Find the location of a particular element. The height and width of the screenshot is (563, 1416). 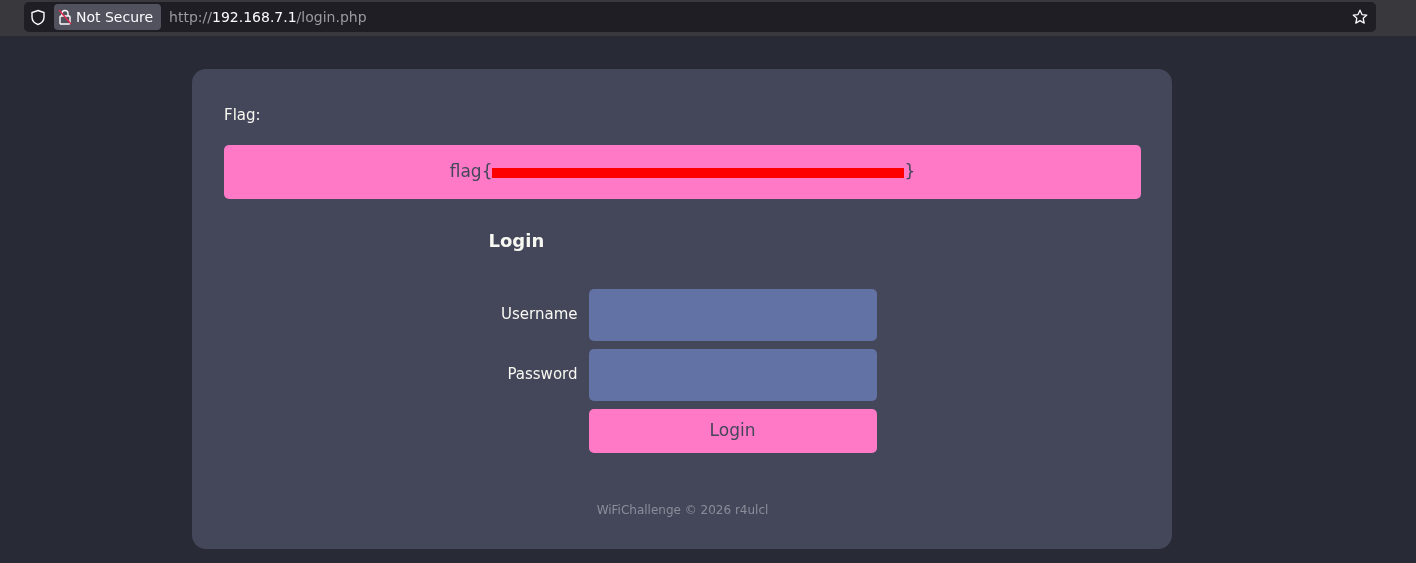

field-label: Password is located at coordinates (542, 375).